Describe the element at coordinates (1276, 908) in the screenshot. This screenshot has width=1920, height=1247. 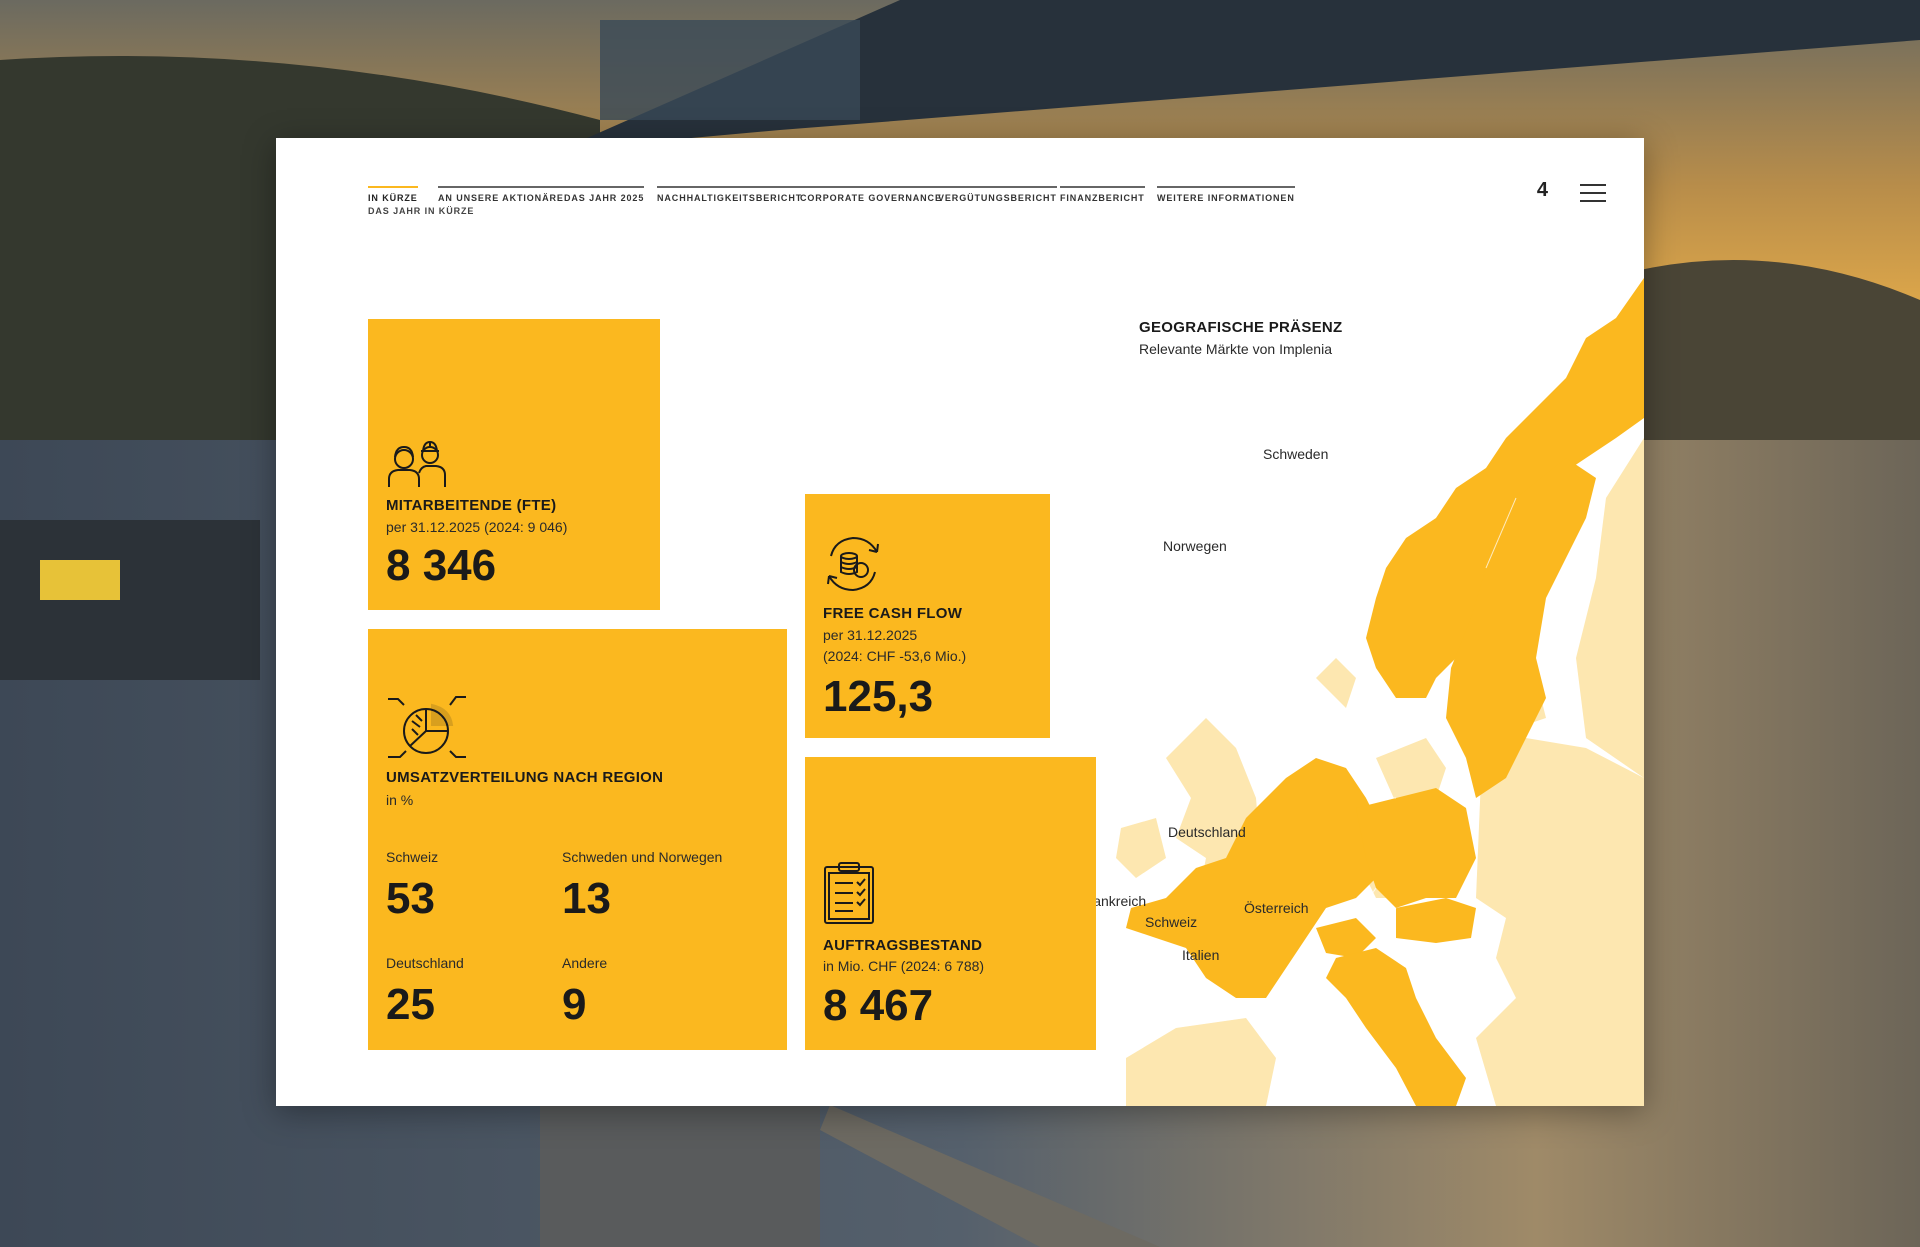
I see `map-label-oesterreich: Österreich` at that location.